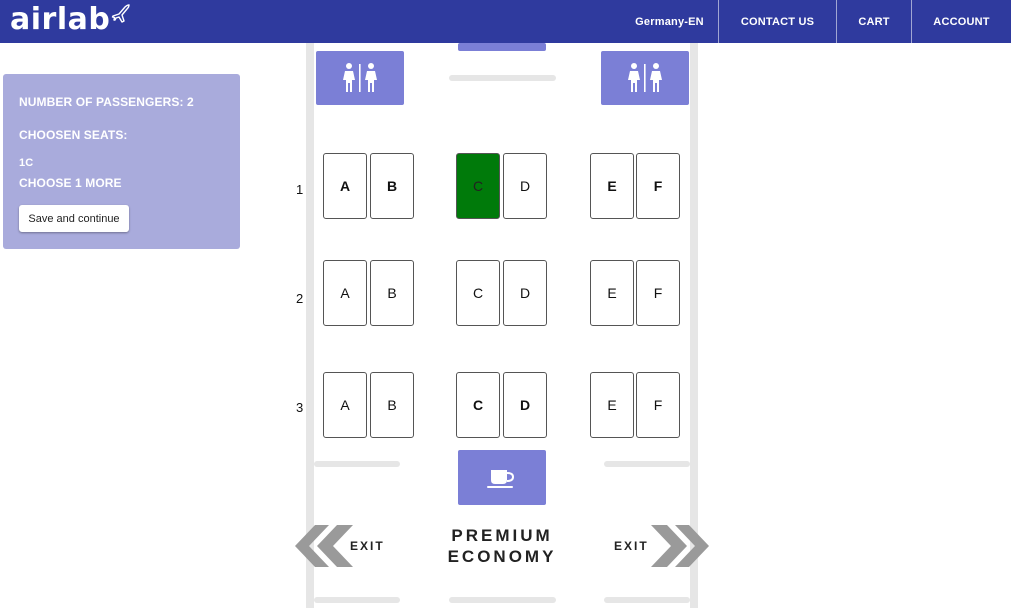  I want to click on language-selector: Germany-EN, so click(669, 21).